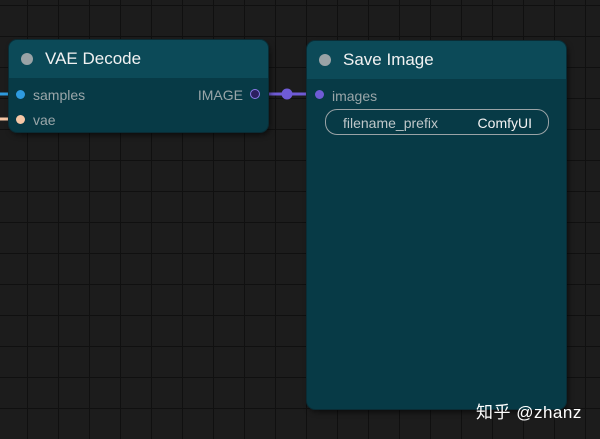 This screenshot has width=600, height=439. Describe the element at coordinates (319, 94) in the screenshot. I see `images-input-slot` at that location.